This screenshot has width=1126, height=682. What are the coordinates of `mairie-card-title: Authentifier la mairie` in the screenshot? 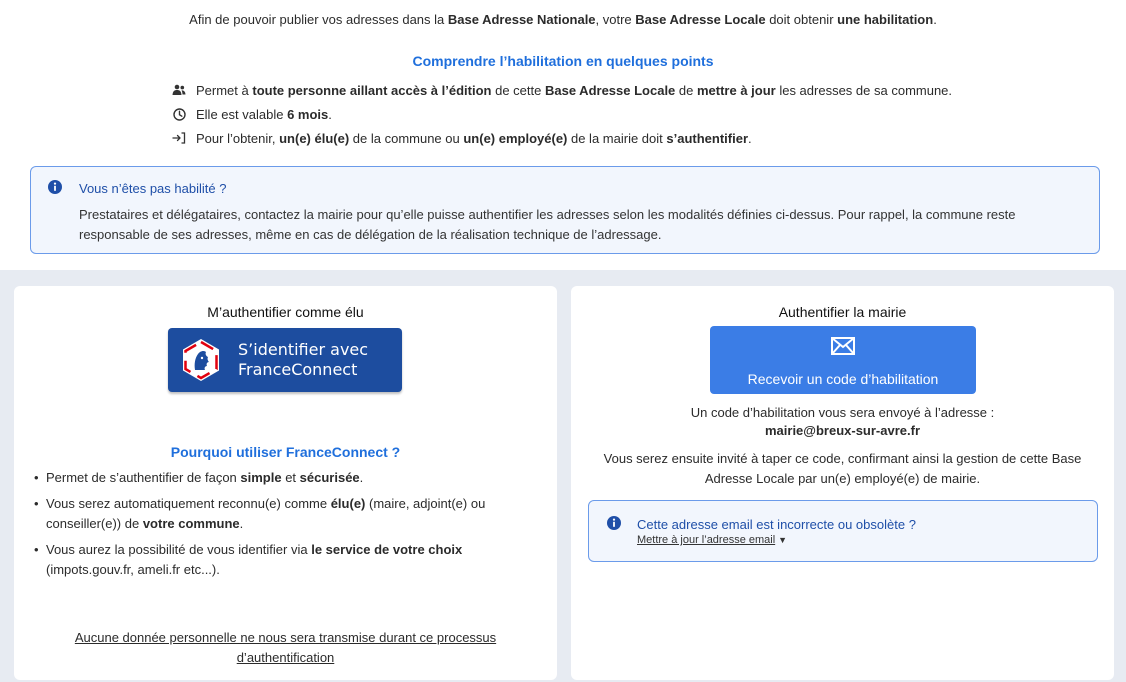 It's located at (842, 312).